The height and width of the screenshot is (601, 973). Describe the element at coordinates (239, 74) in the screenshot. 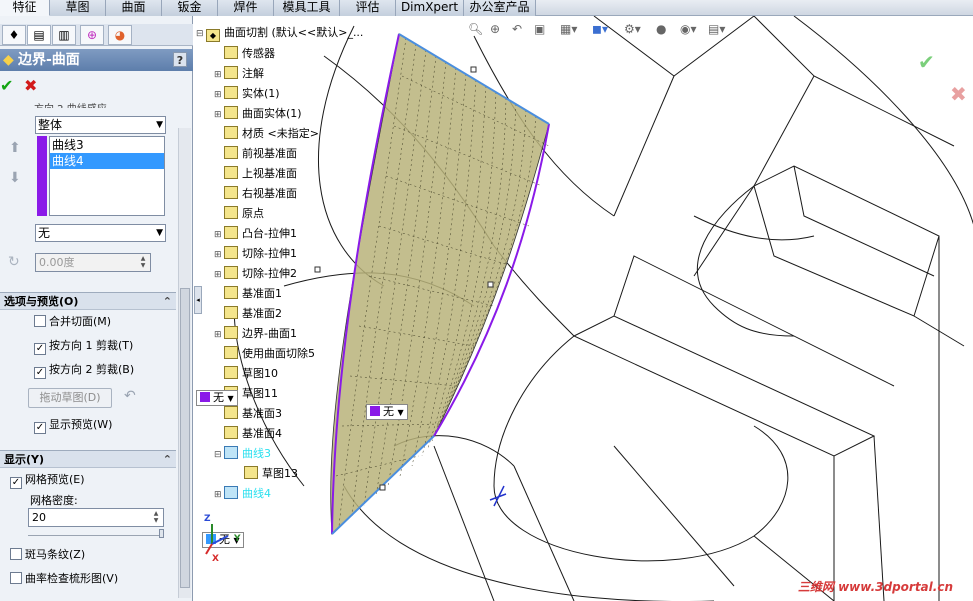

I see `tree-item: ⊞ 注解` at that location.